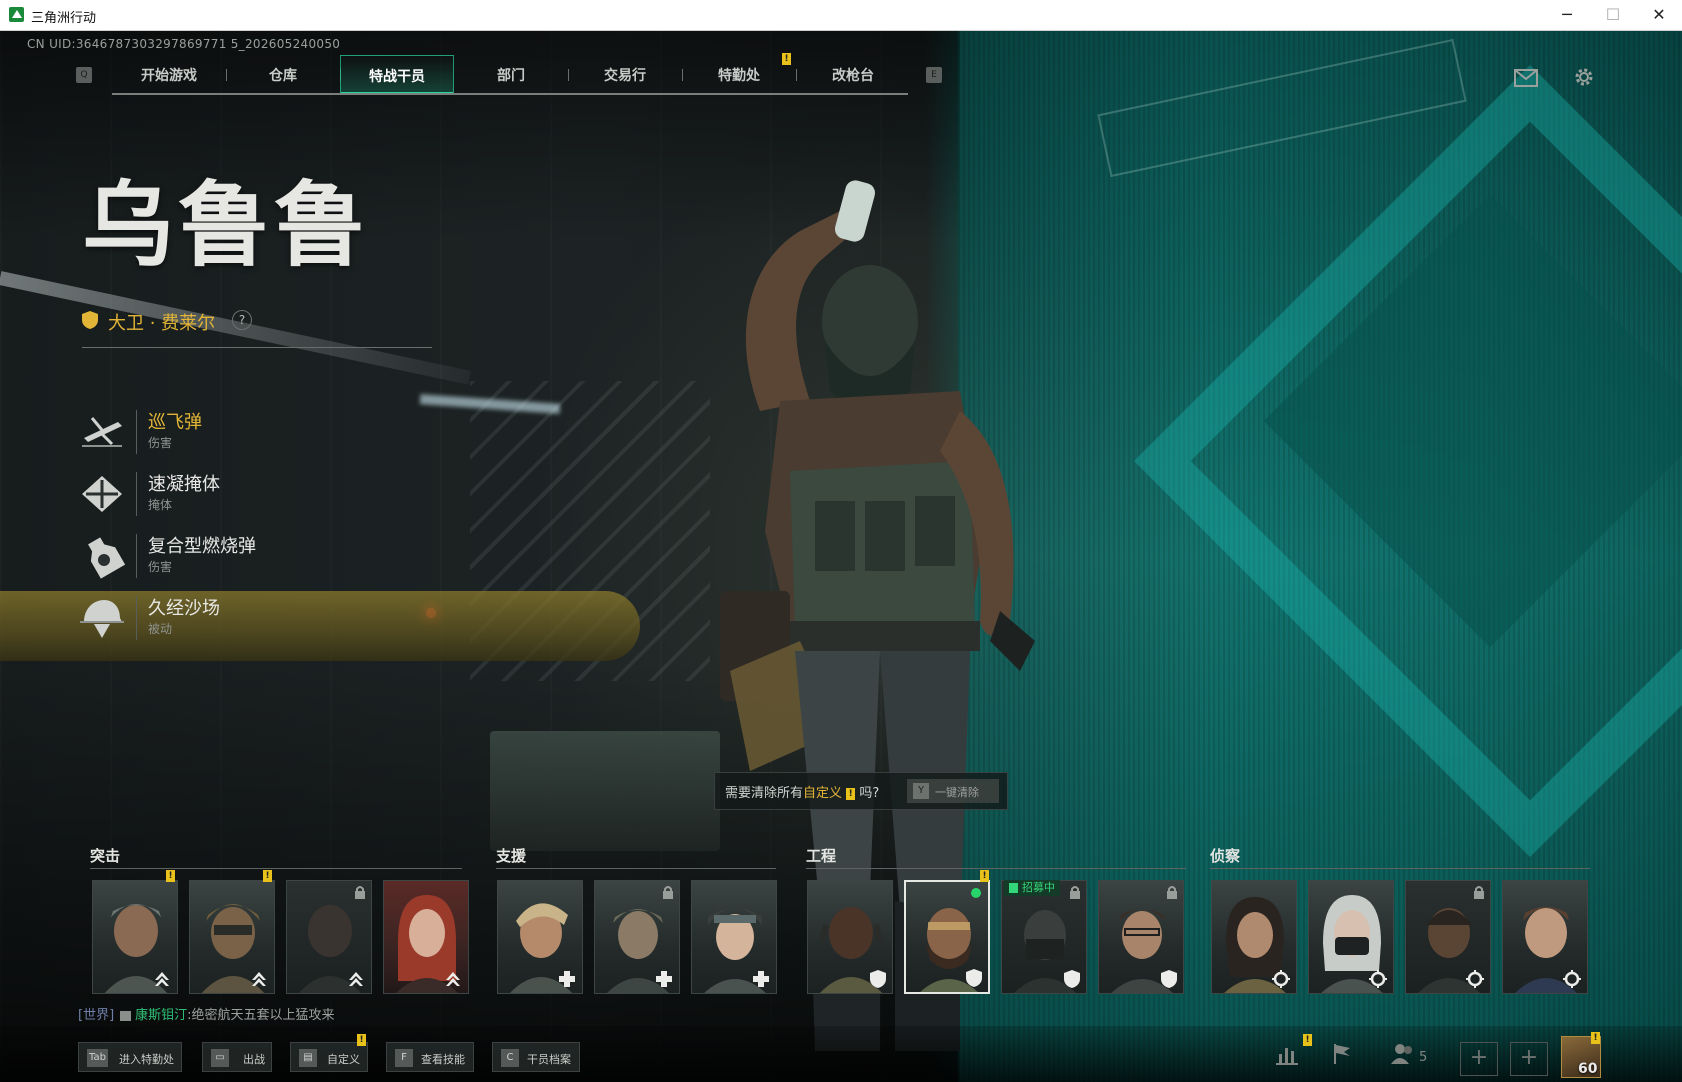 The height and width of the screenshot is (1082, 1682). I want to click on class-title-recon: 侦察, so click(1225, 856).